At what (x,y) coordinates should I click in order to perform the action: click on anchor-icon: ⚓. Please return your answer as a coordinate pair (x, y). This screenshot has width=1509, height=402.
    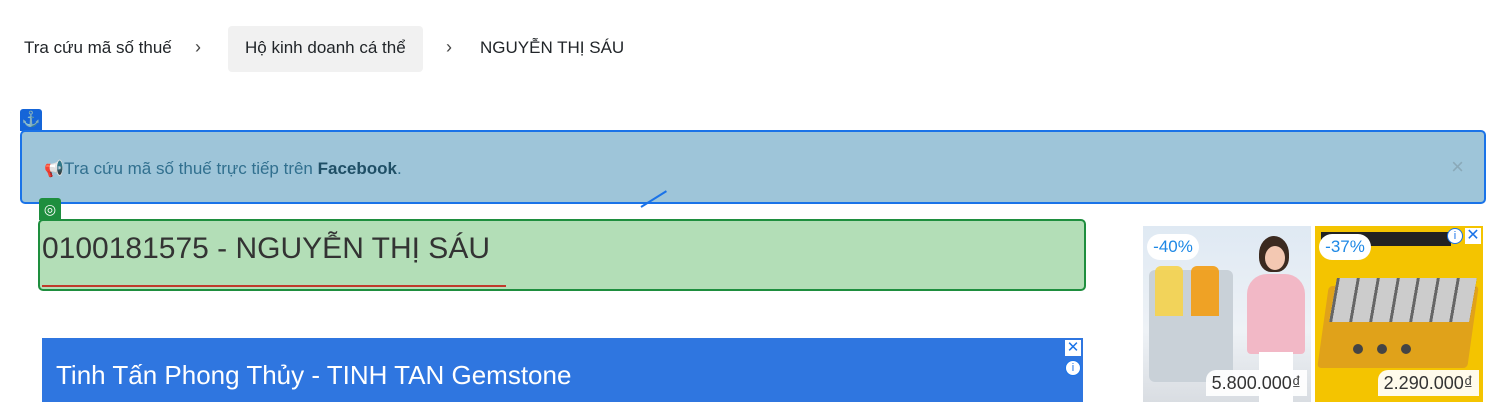
    Looking at the image, I should click on (31, 120).